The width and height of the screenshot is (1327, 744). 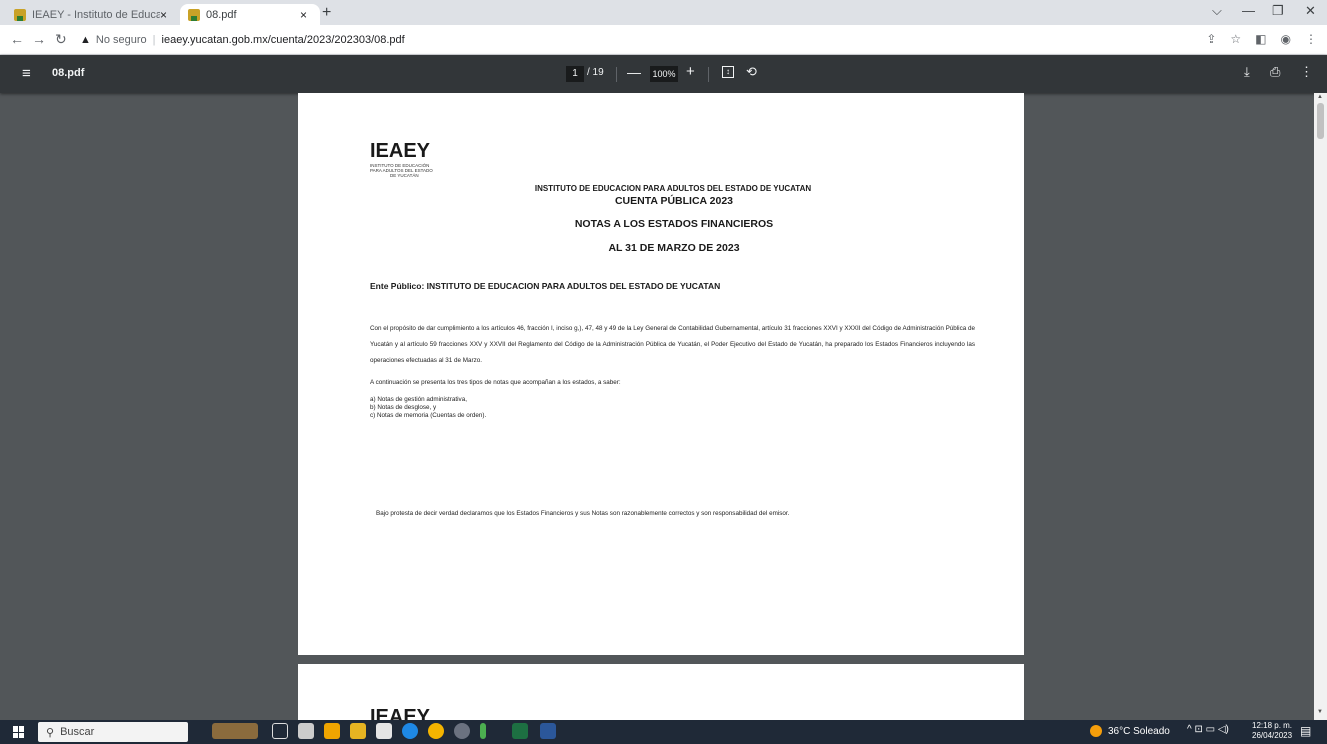 I want to click on weather-widget: 36°C Soleado, so click(x=1130, y=731).